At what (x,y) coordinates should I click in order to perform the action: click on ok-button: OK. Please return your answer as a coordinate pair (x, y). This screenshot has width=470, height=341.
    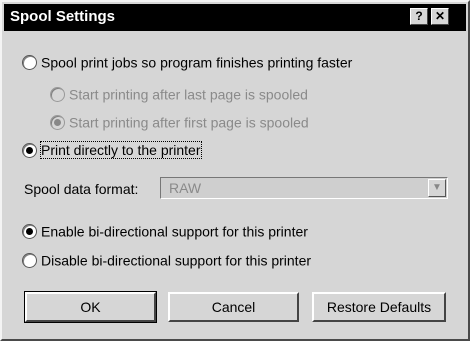
    Looking at the image, I should click on (90, 307).